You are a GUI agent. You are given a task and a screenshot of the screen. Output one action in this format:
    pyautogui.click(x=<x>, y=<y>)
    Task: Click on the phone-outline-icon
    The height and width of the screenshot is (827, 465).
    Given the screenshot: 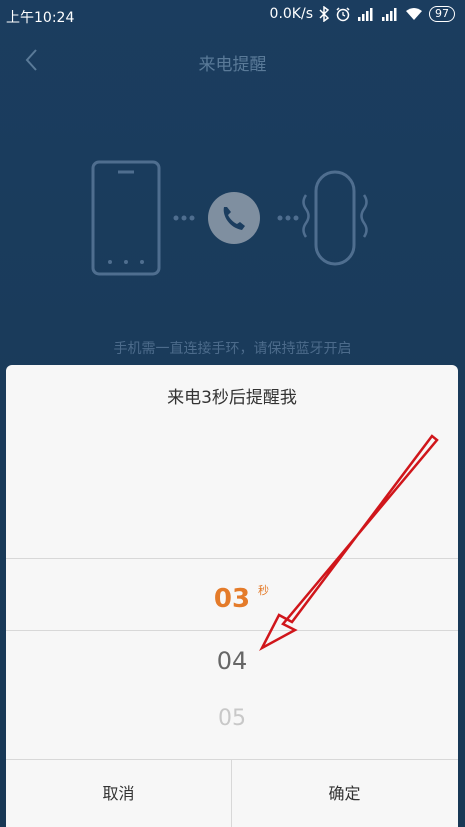 What is the action you would take?
    pyautogui.click(x=126, y=218)
    